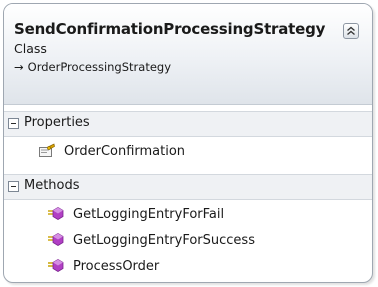 The width and height of the screenshot is (378, 287). What do you see at coordinates (149, 214) in the screenshot?
I see `method-label: GetLoggingEntryForFail` at bounding box center [149, 214].